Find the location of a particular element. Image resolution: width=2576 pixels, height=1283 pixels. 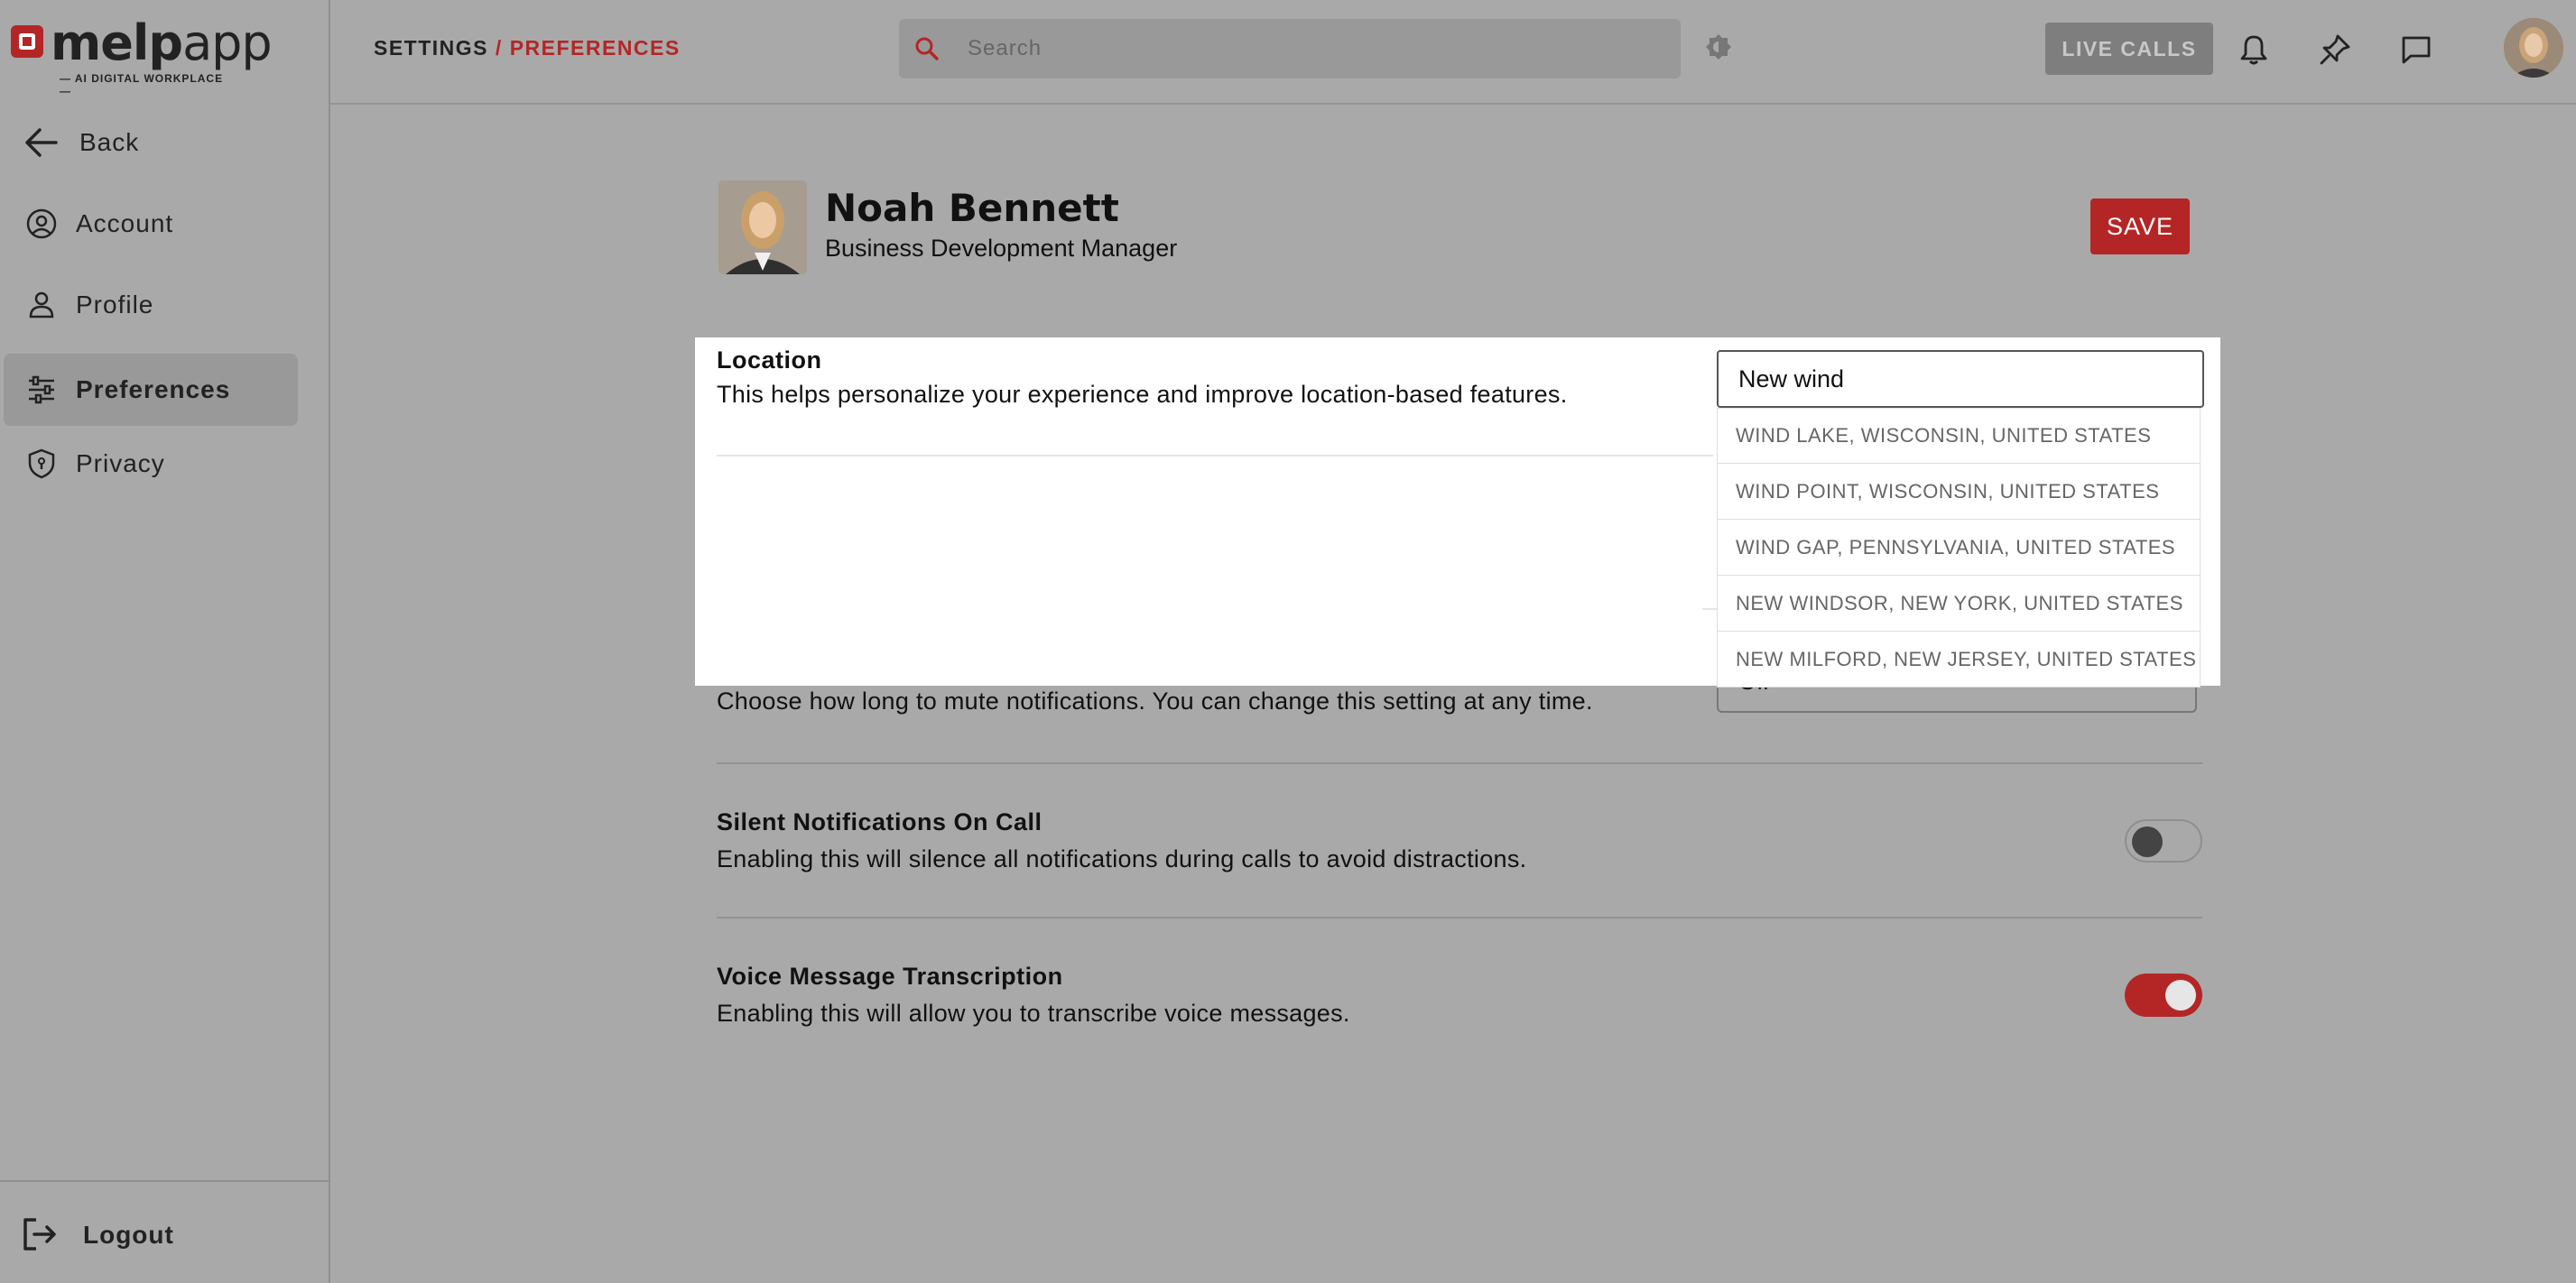

sidebar-item-label: Profile is located at coordinates (115, 304).